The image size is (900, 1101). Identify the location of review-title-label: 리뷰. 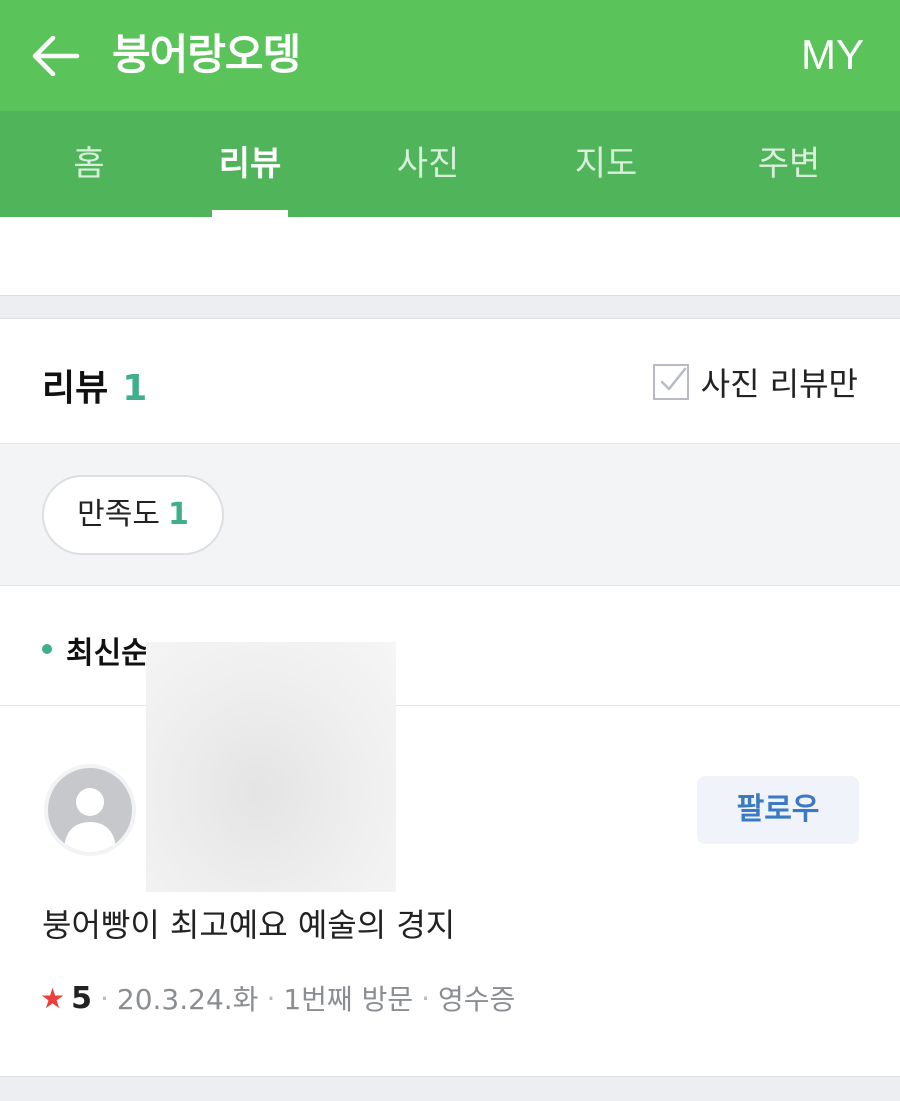
(75, 388).